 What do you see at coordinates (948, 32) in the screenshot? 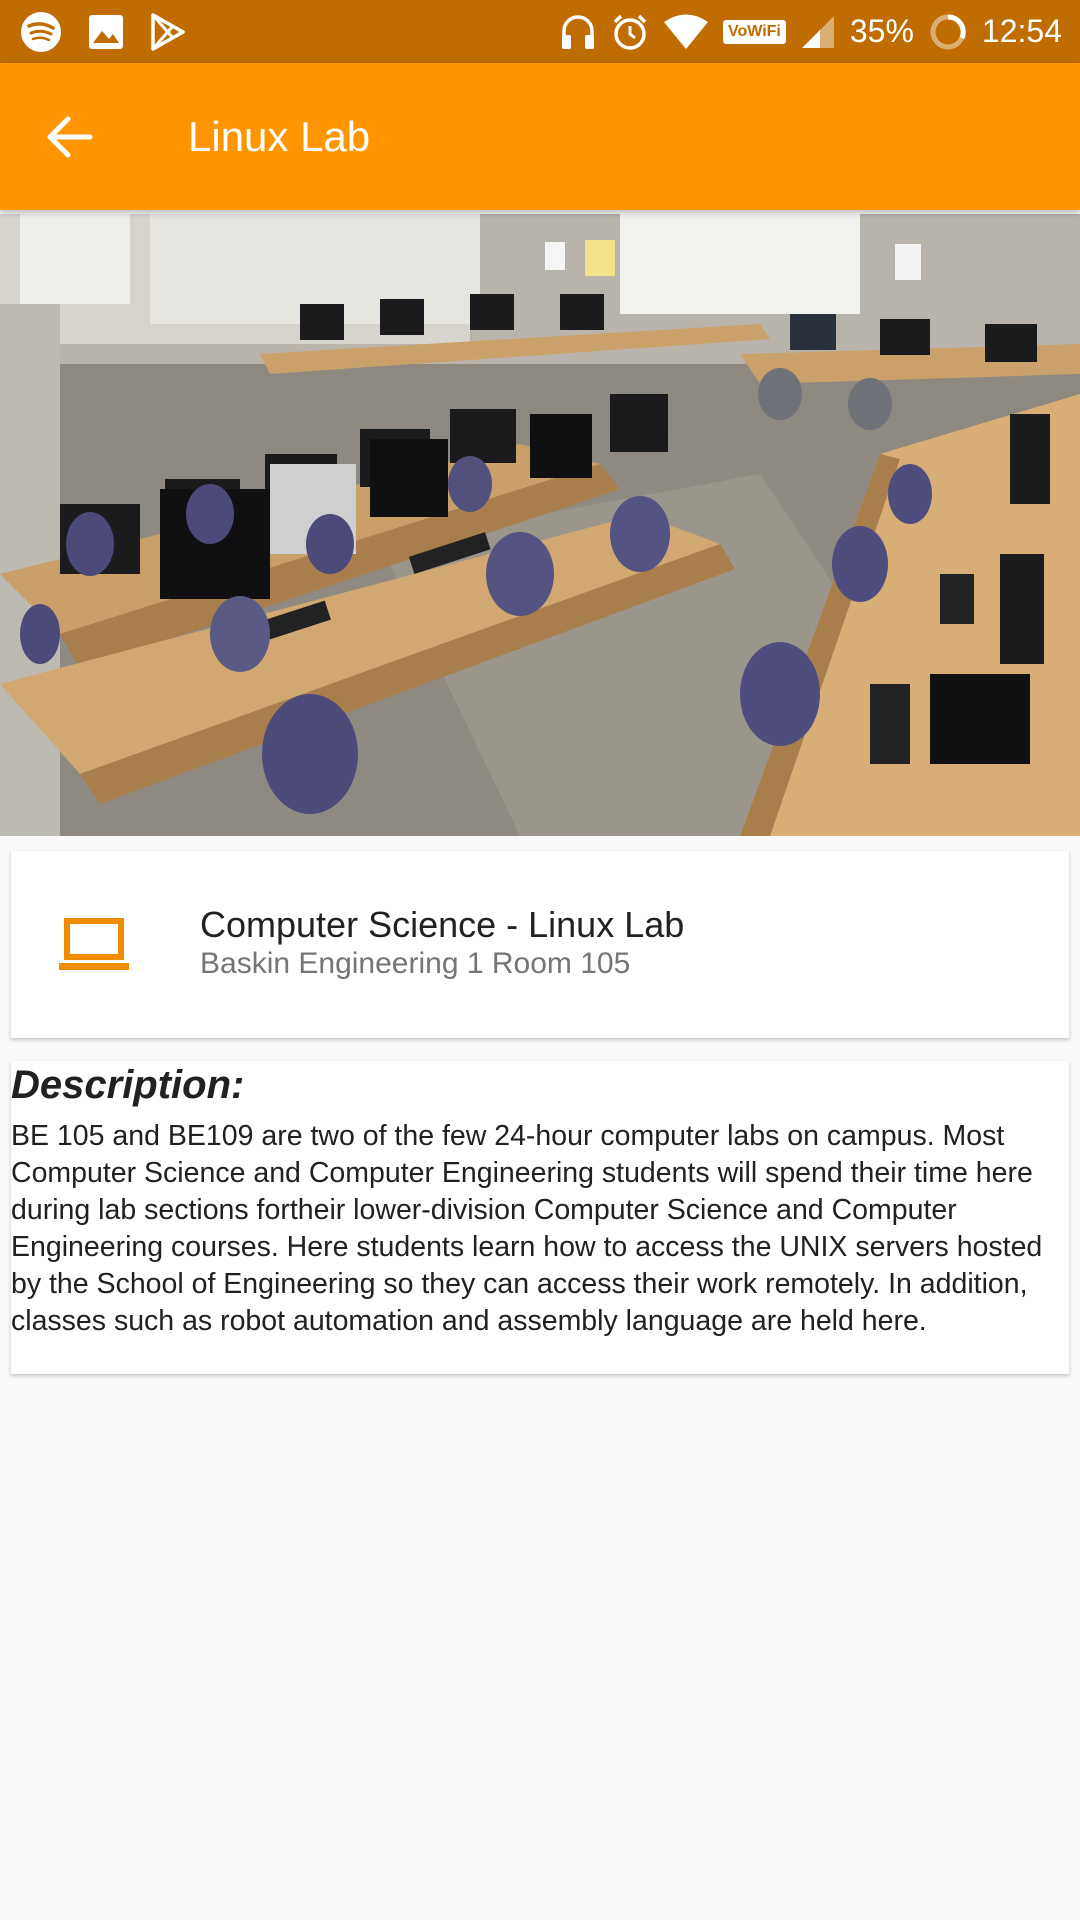
I see `battery-icon` at bounding box center [948, 32].